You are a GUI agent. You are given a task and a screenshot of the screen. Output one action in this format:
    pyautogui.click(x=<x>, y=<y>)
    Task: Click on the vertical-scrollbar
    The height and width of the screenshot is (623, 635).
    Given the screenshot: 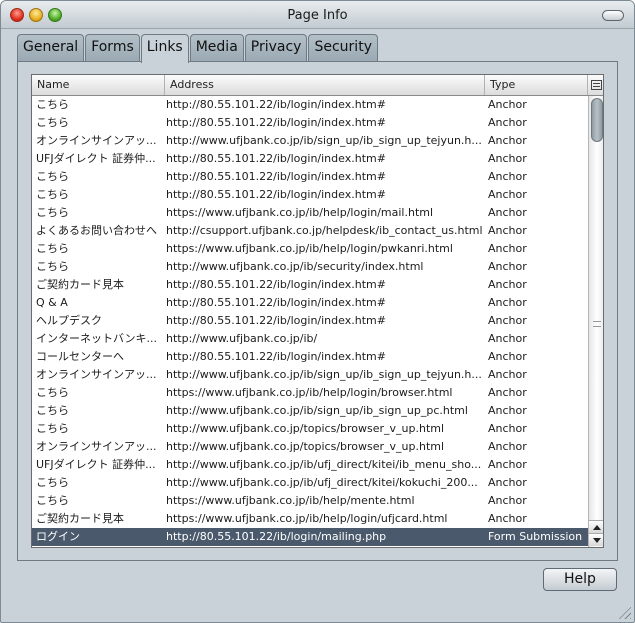 What is the action you would take?
    pyautogui.click(x=595, y=321)
    